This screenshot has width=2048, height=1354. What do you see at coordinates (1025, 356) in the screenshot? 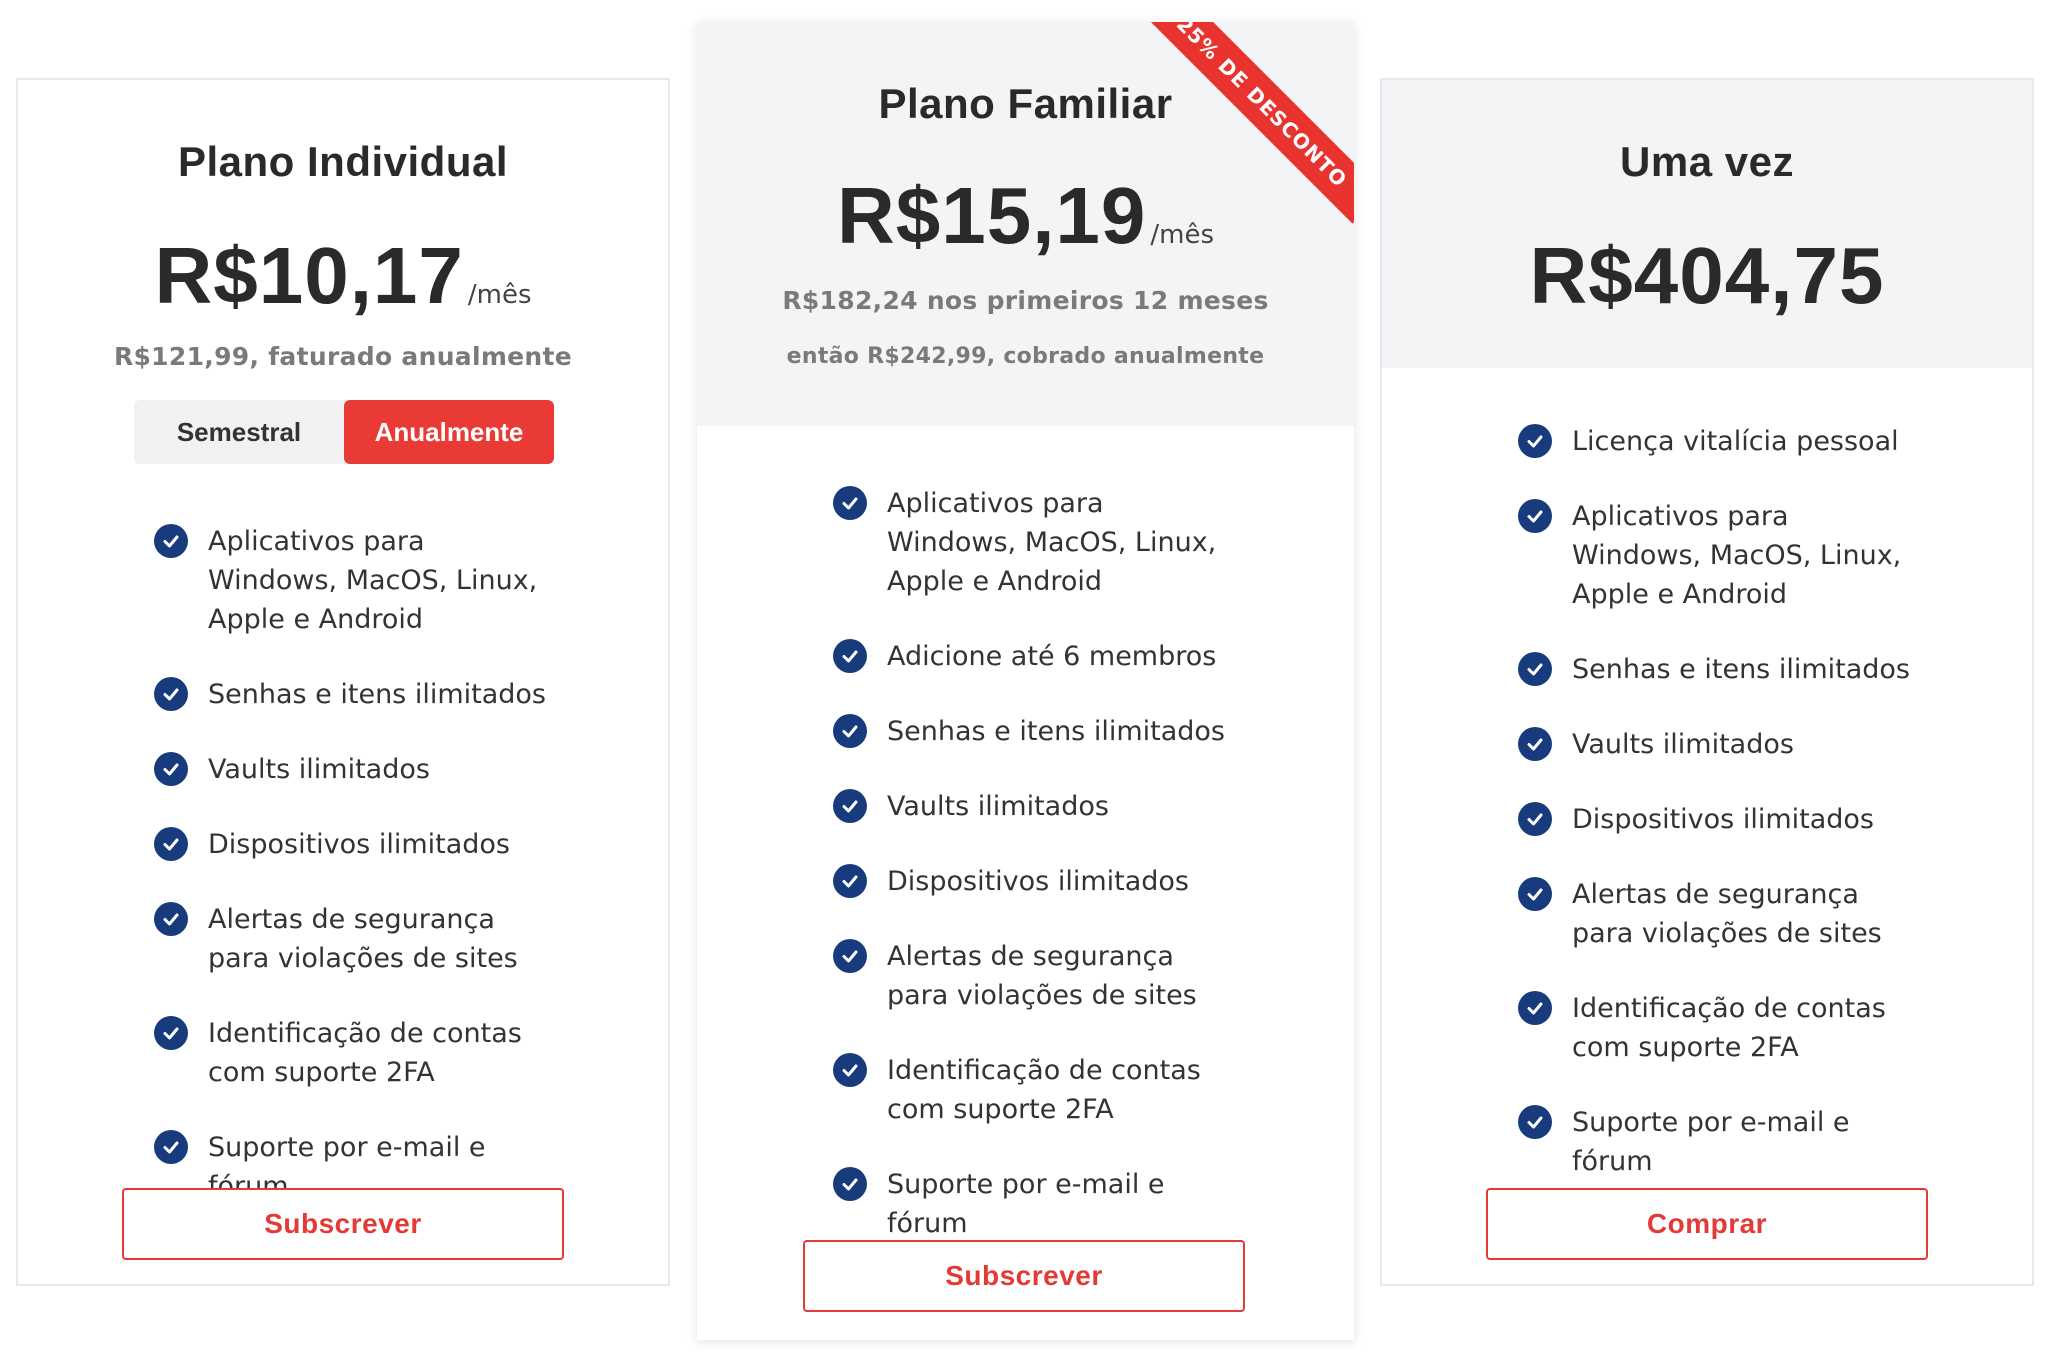
I see `billing-followup: então R$242,99, cobrado anualmente` at bounding box center [1025, 356].